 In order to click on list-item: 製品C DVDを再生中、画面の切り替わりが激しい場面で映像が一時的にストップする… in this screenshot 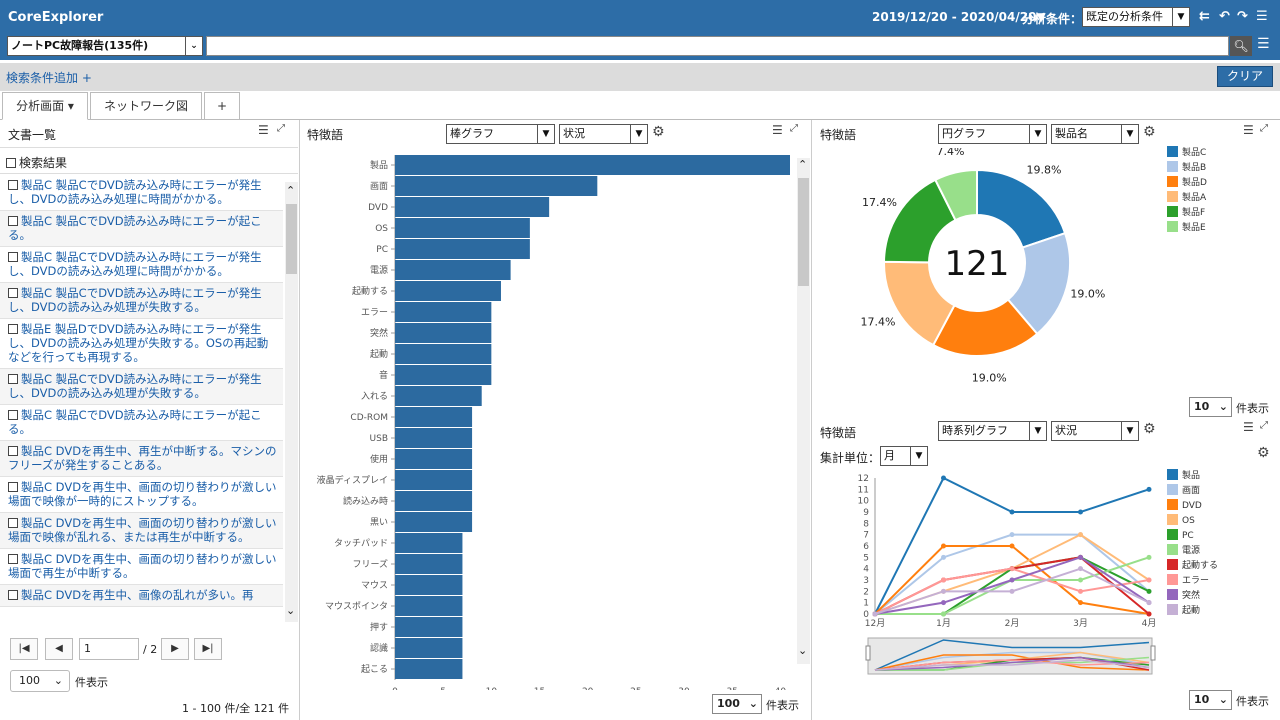, I will do `click(141, 495)`.